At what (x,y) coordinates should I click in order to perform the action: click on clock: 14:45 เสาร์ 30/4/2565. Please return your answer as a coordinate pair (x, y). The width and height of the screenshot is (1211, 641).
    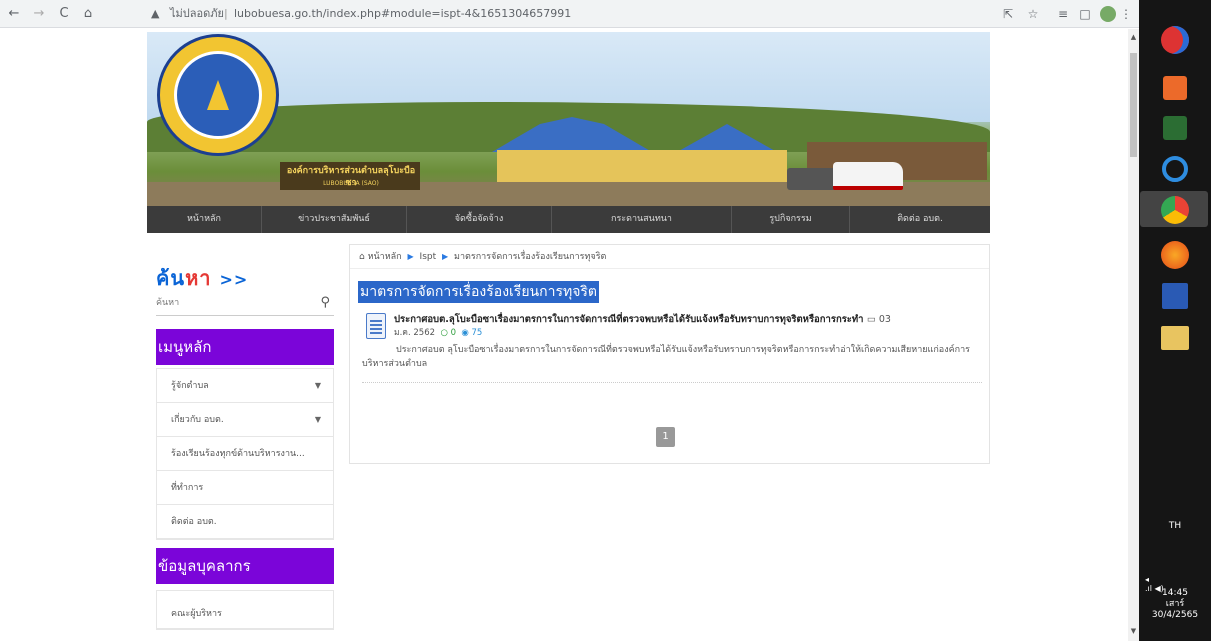
    Looking at the image, I should click on (1175, 604).